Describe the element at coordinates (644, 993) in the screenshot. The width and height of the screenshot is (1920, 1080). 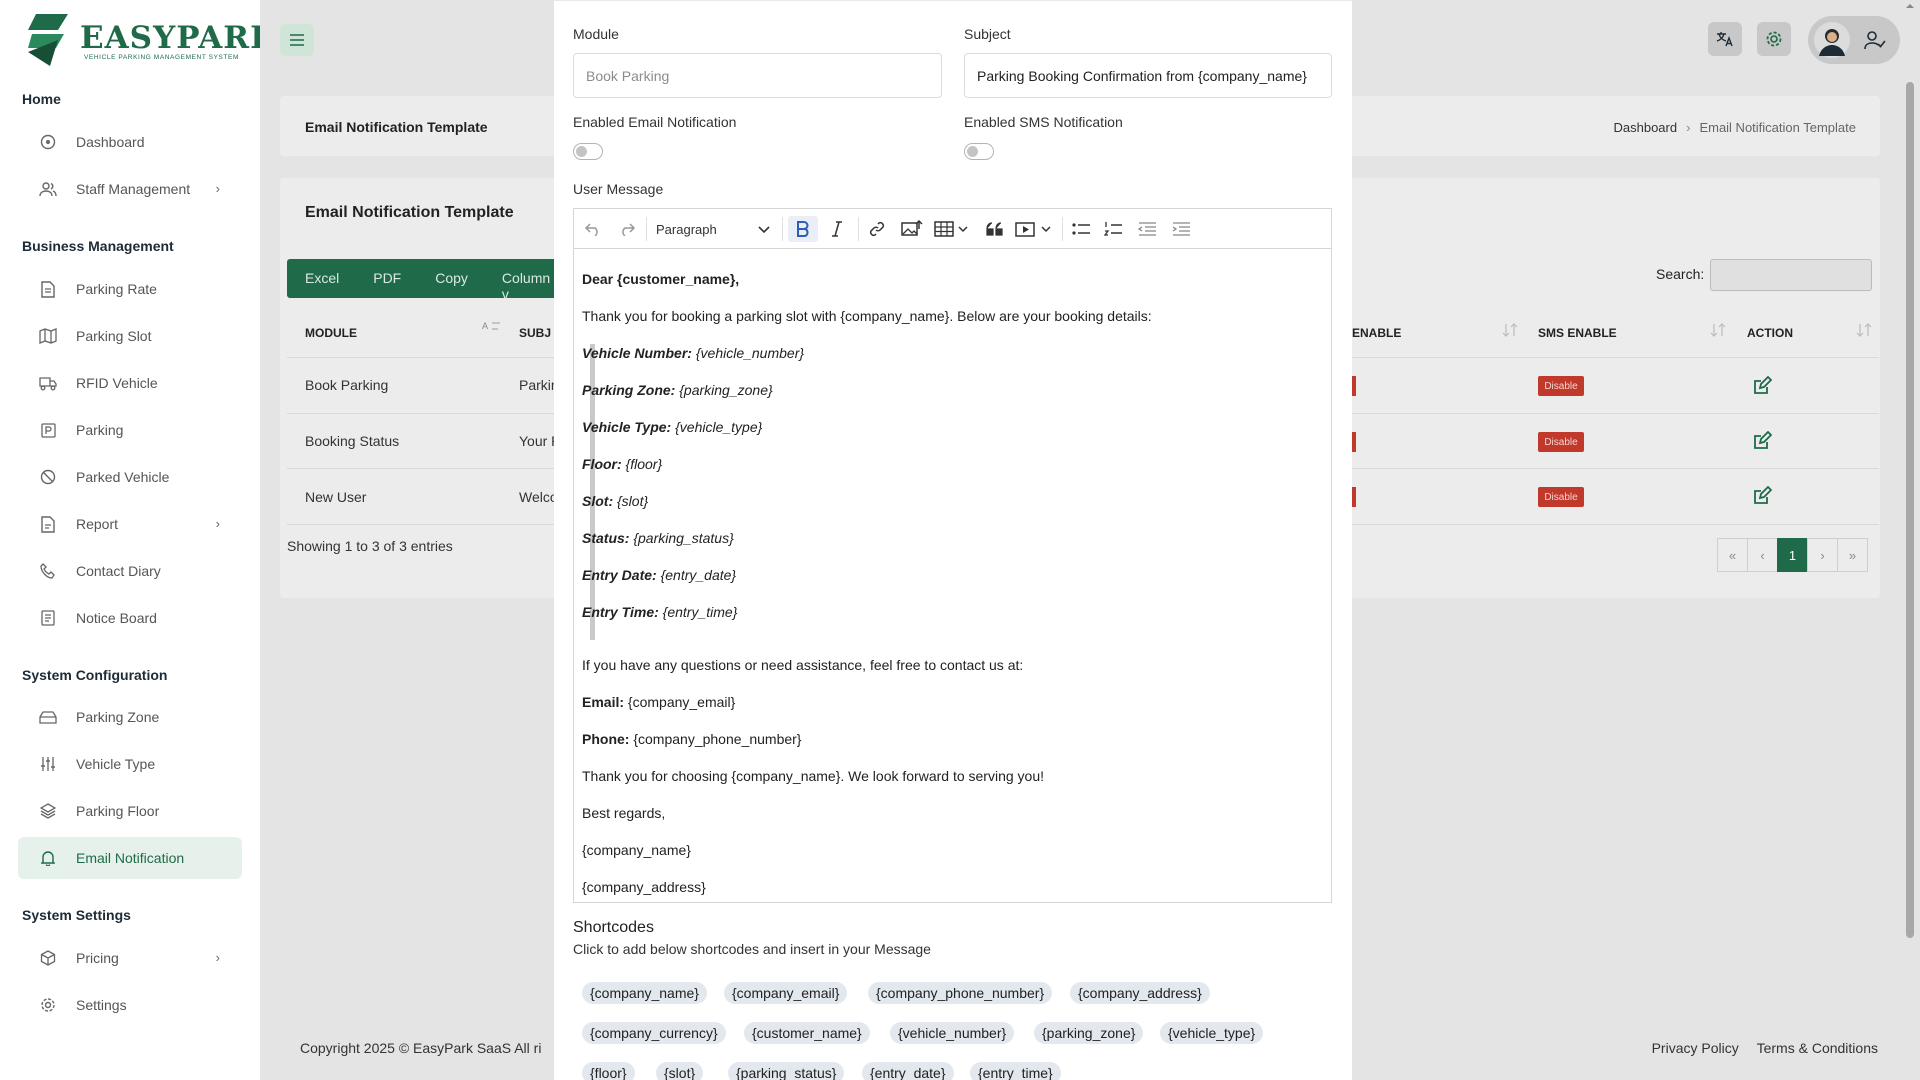
I see `shortcode-chip: {company_name}` at that location.